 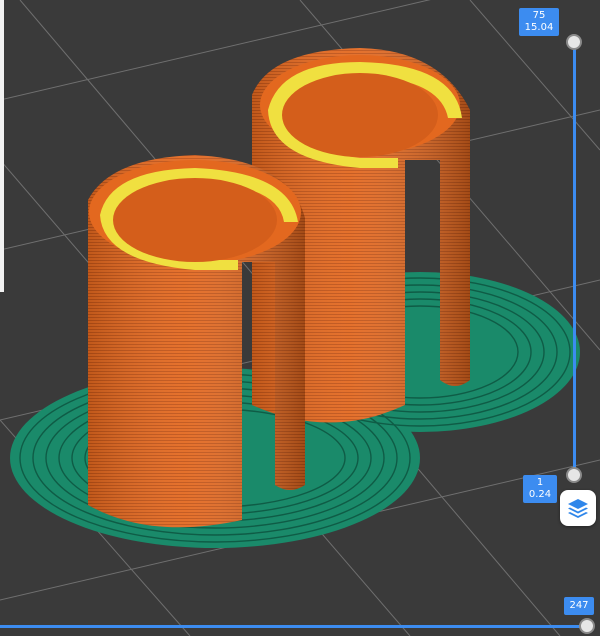 I want to click on move-slider-track, so click(x=293, y=626).